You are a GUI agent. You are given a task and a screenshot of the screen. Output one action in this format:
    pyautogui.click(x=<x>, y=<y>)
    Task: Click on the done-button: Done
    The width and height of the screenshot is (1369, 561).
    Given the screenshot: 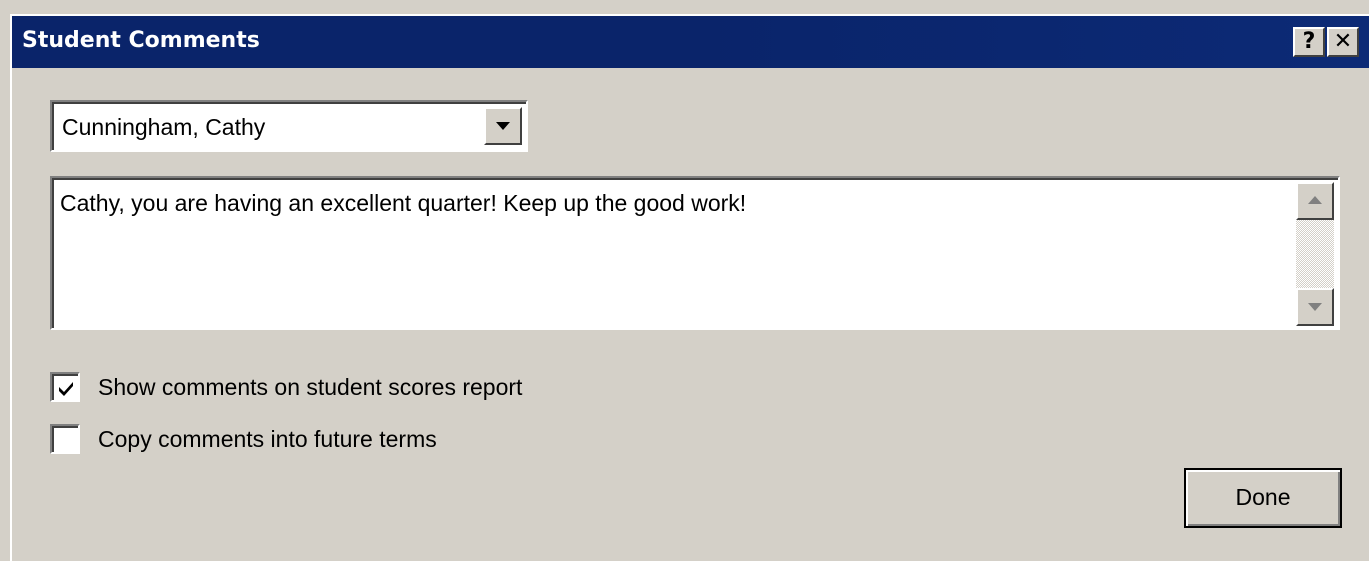 What is the action you would take?
    pyautogui.click(x=1263, y=498)
    